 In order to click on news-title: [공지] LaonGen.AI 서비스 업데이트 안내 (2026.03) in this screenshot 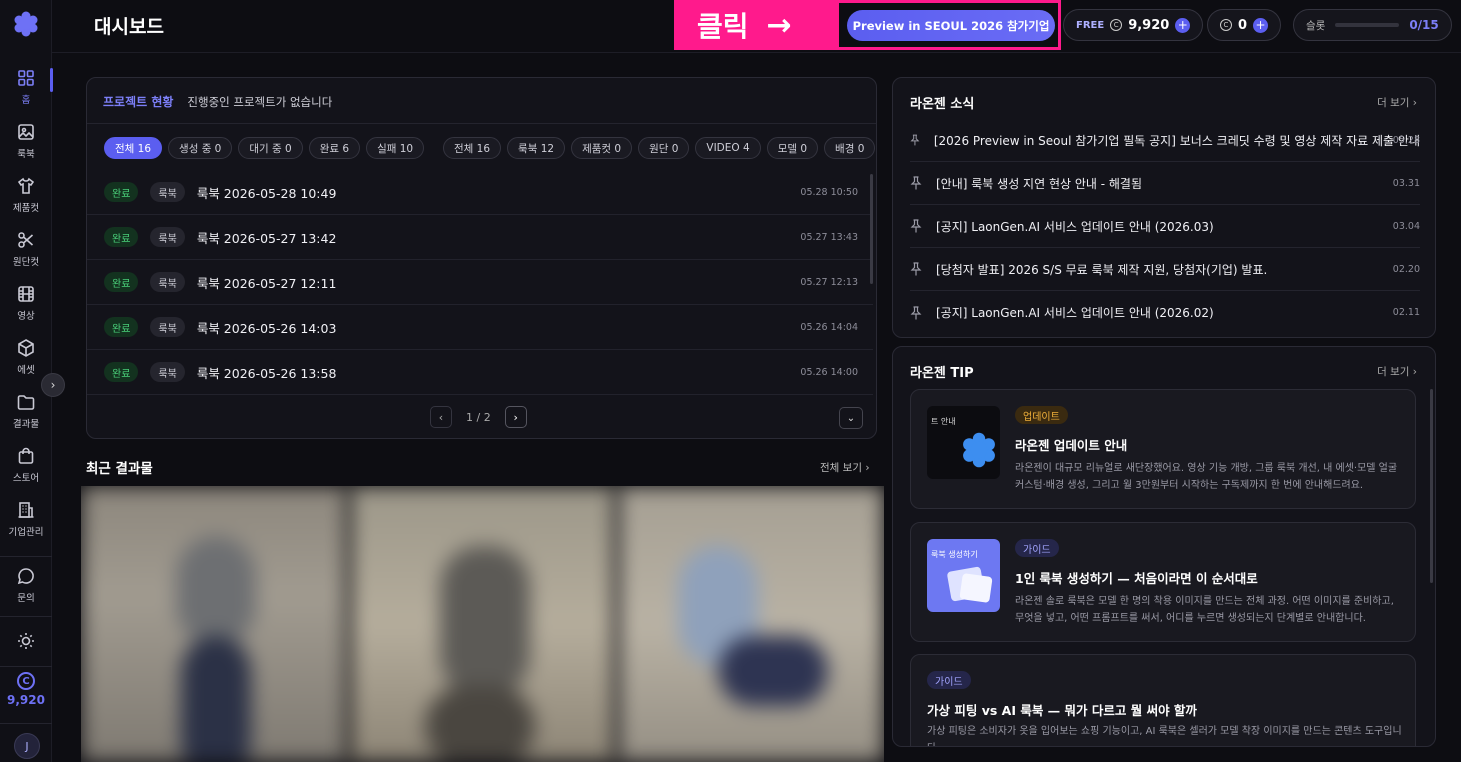, I will do `click(1075, 226)`.